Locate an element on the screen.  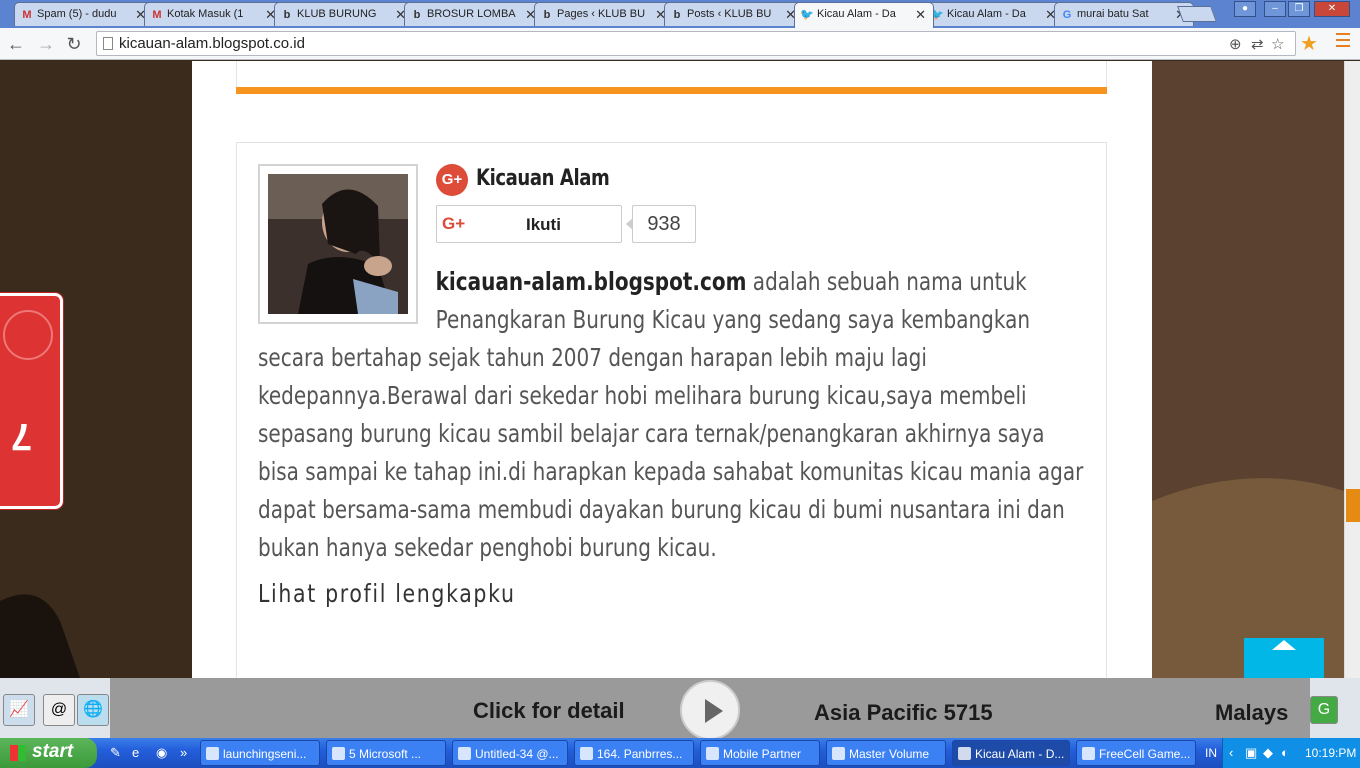
tab-kicau-alam-active: 🐦 Kicau Alam - Da ✕ is located at coordinates (864, 15).